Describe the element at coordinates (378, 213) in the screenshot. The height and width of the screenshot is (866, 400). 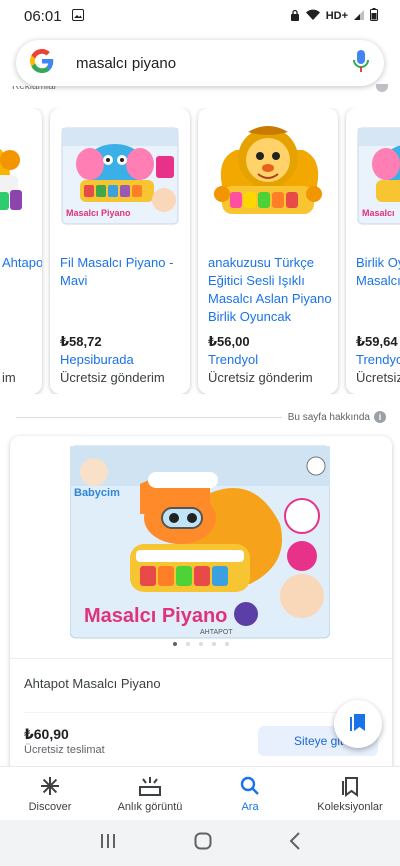
I see `svg-text: Masalcı` at that location.